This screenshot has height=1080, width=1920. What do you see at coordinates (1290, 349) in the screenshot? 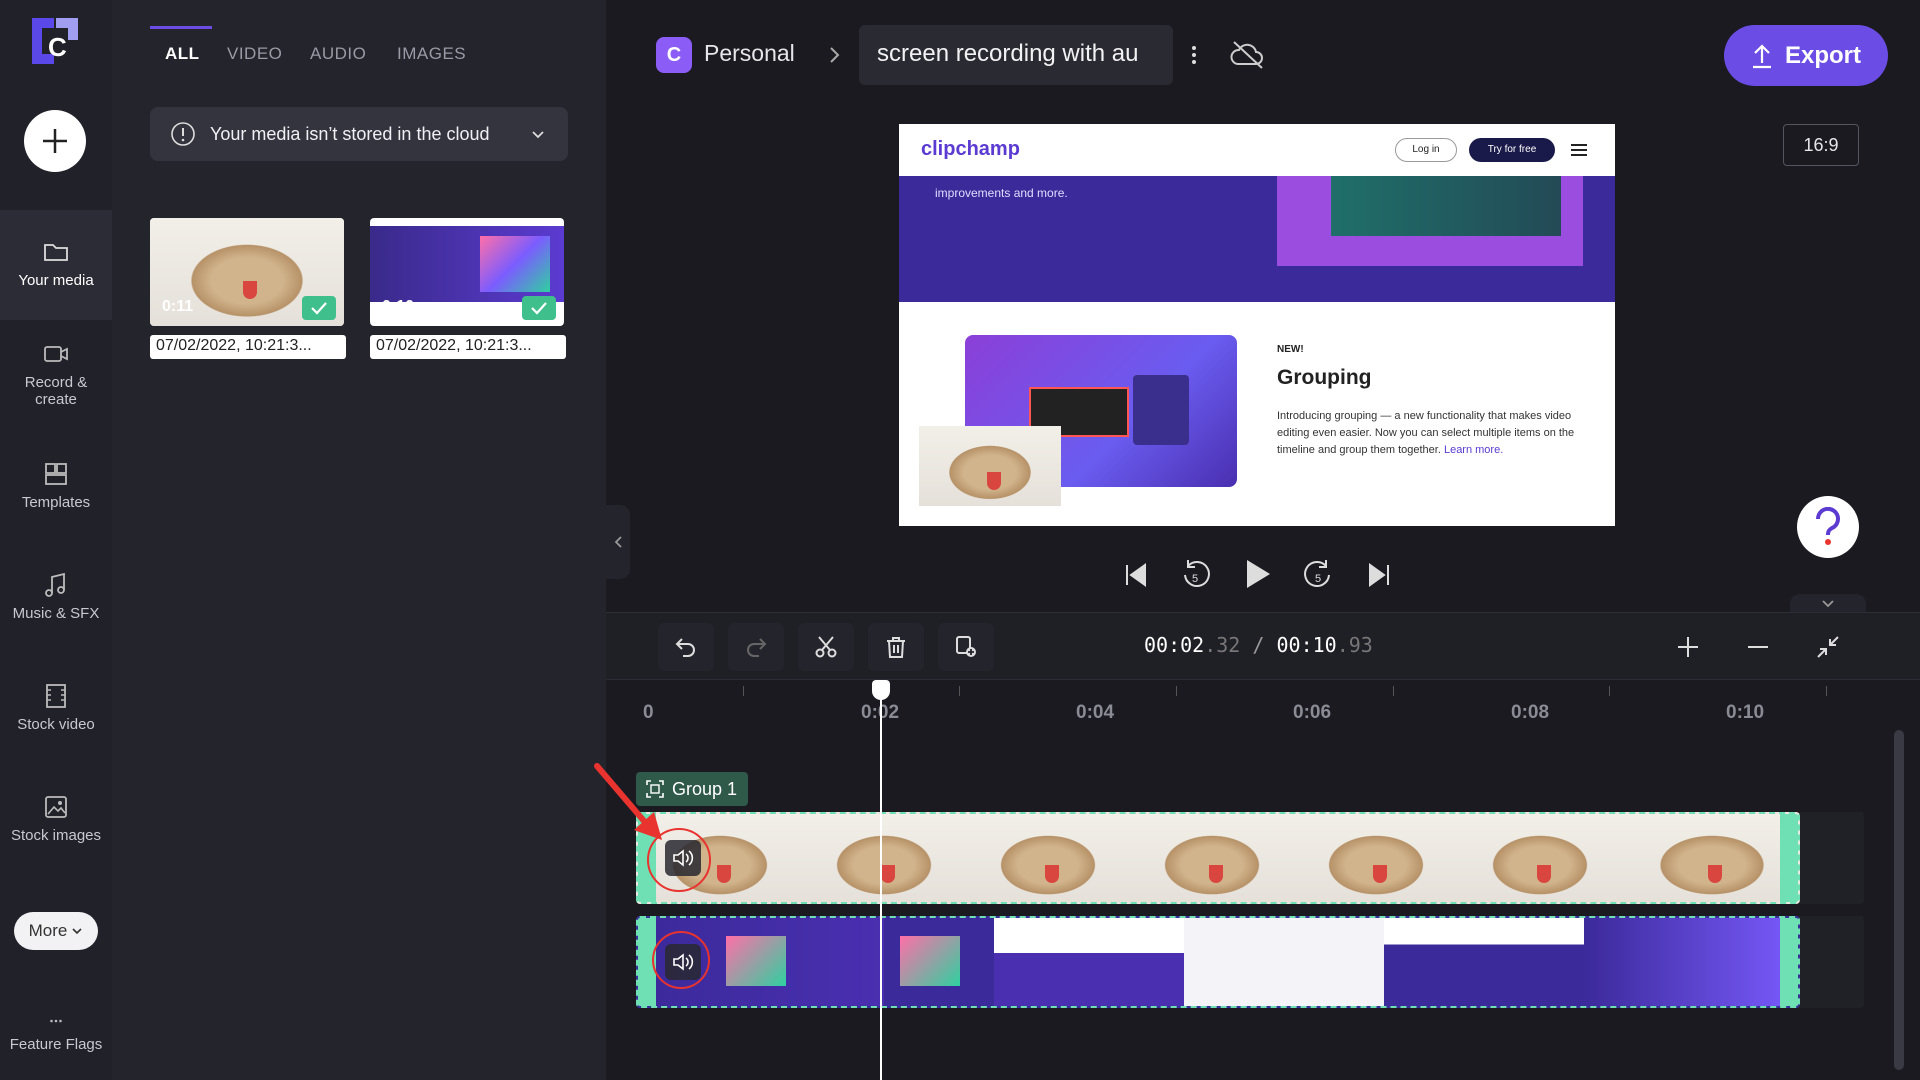
I see `new-badge: NEW!` at bounding box center [1290, 349].